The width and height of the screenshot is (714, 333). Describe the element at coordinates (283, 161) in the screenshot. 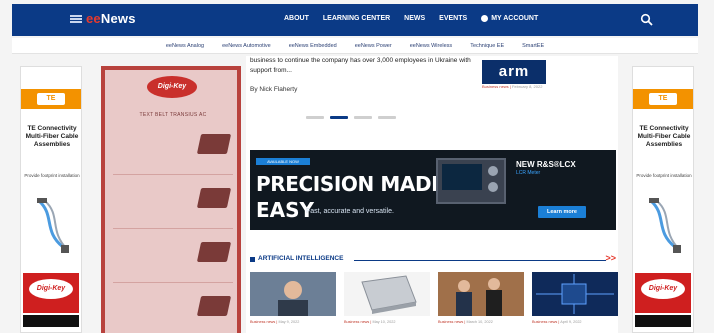

I see `banner-tag: AVAILABLE NOW` at that location.